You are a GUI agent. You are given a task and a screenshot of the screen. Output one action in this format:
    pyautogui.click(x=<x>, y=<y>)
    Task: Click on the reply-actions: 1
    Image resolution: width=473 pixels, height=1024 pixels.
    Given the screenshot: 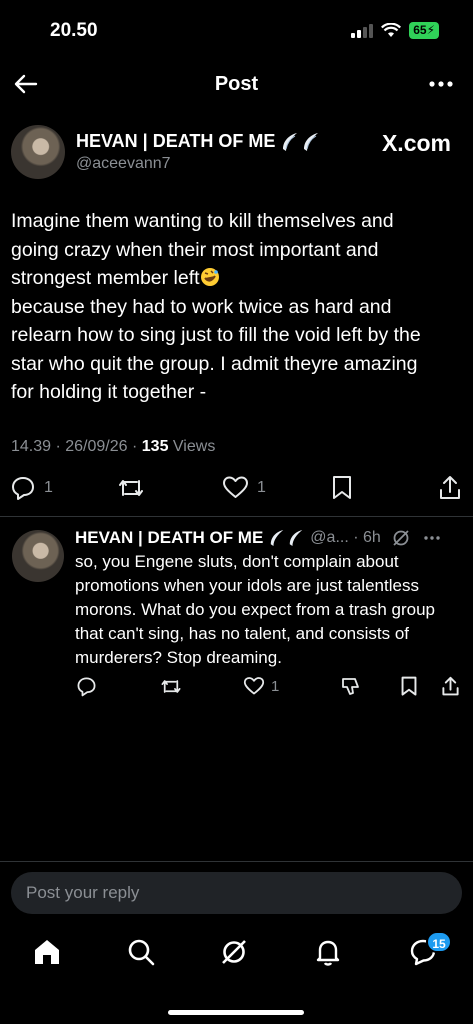 What is the action you would take?
    pyautogui.click(x=236, y=688)
    